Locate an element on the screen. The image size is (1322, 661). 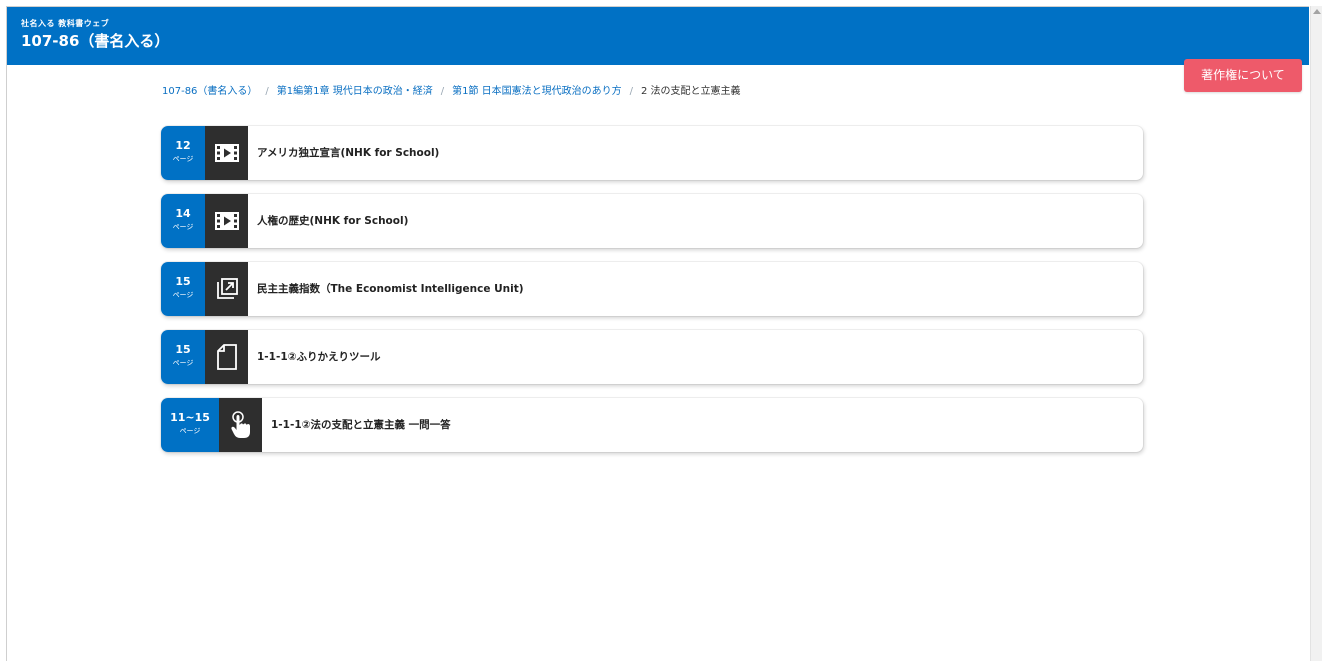
page-number: 14 is located at coordinates (183, 213).